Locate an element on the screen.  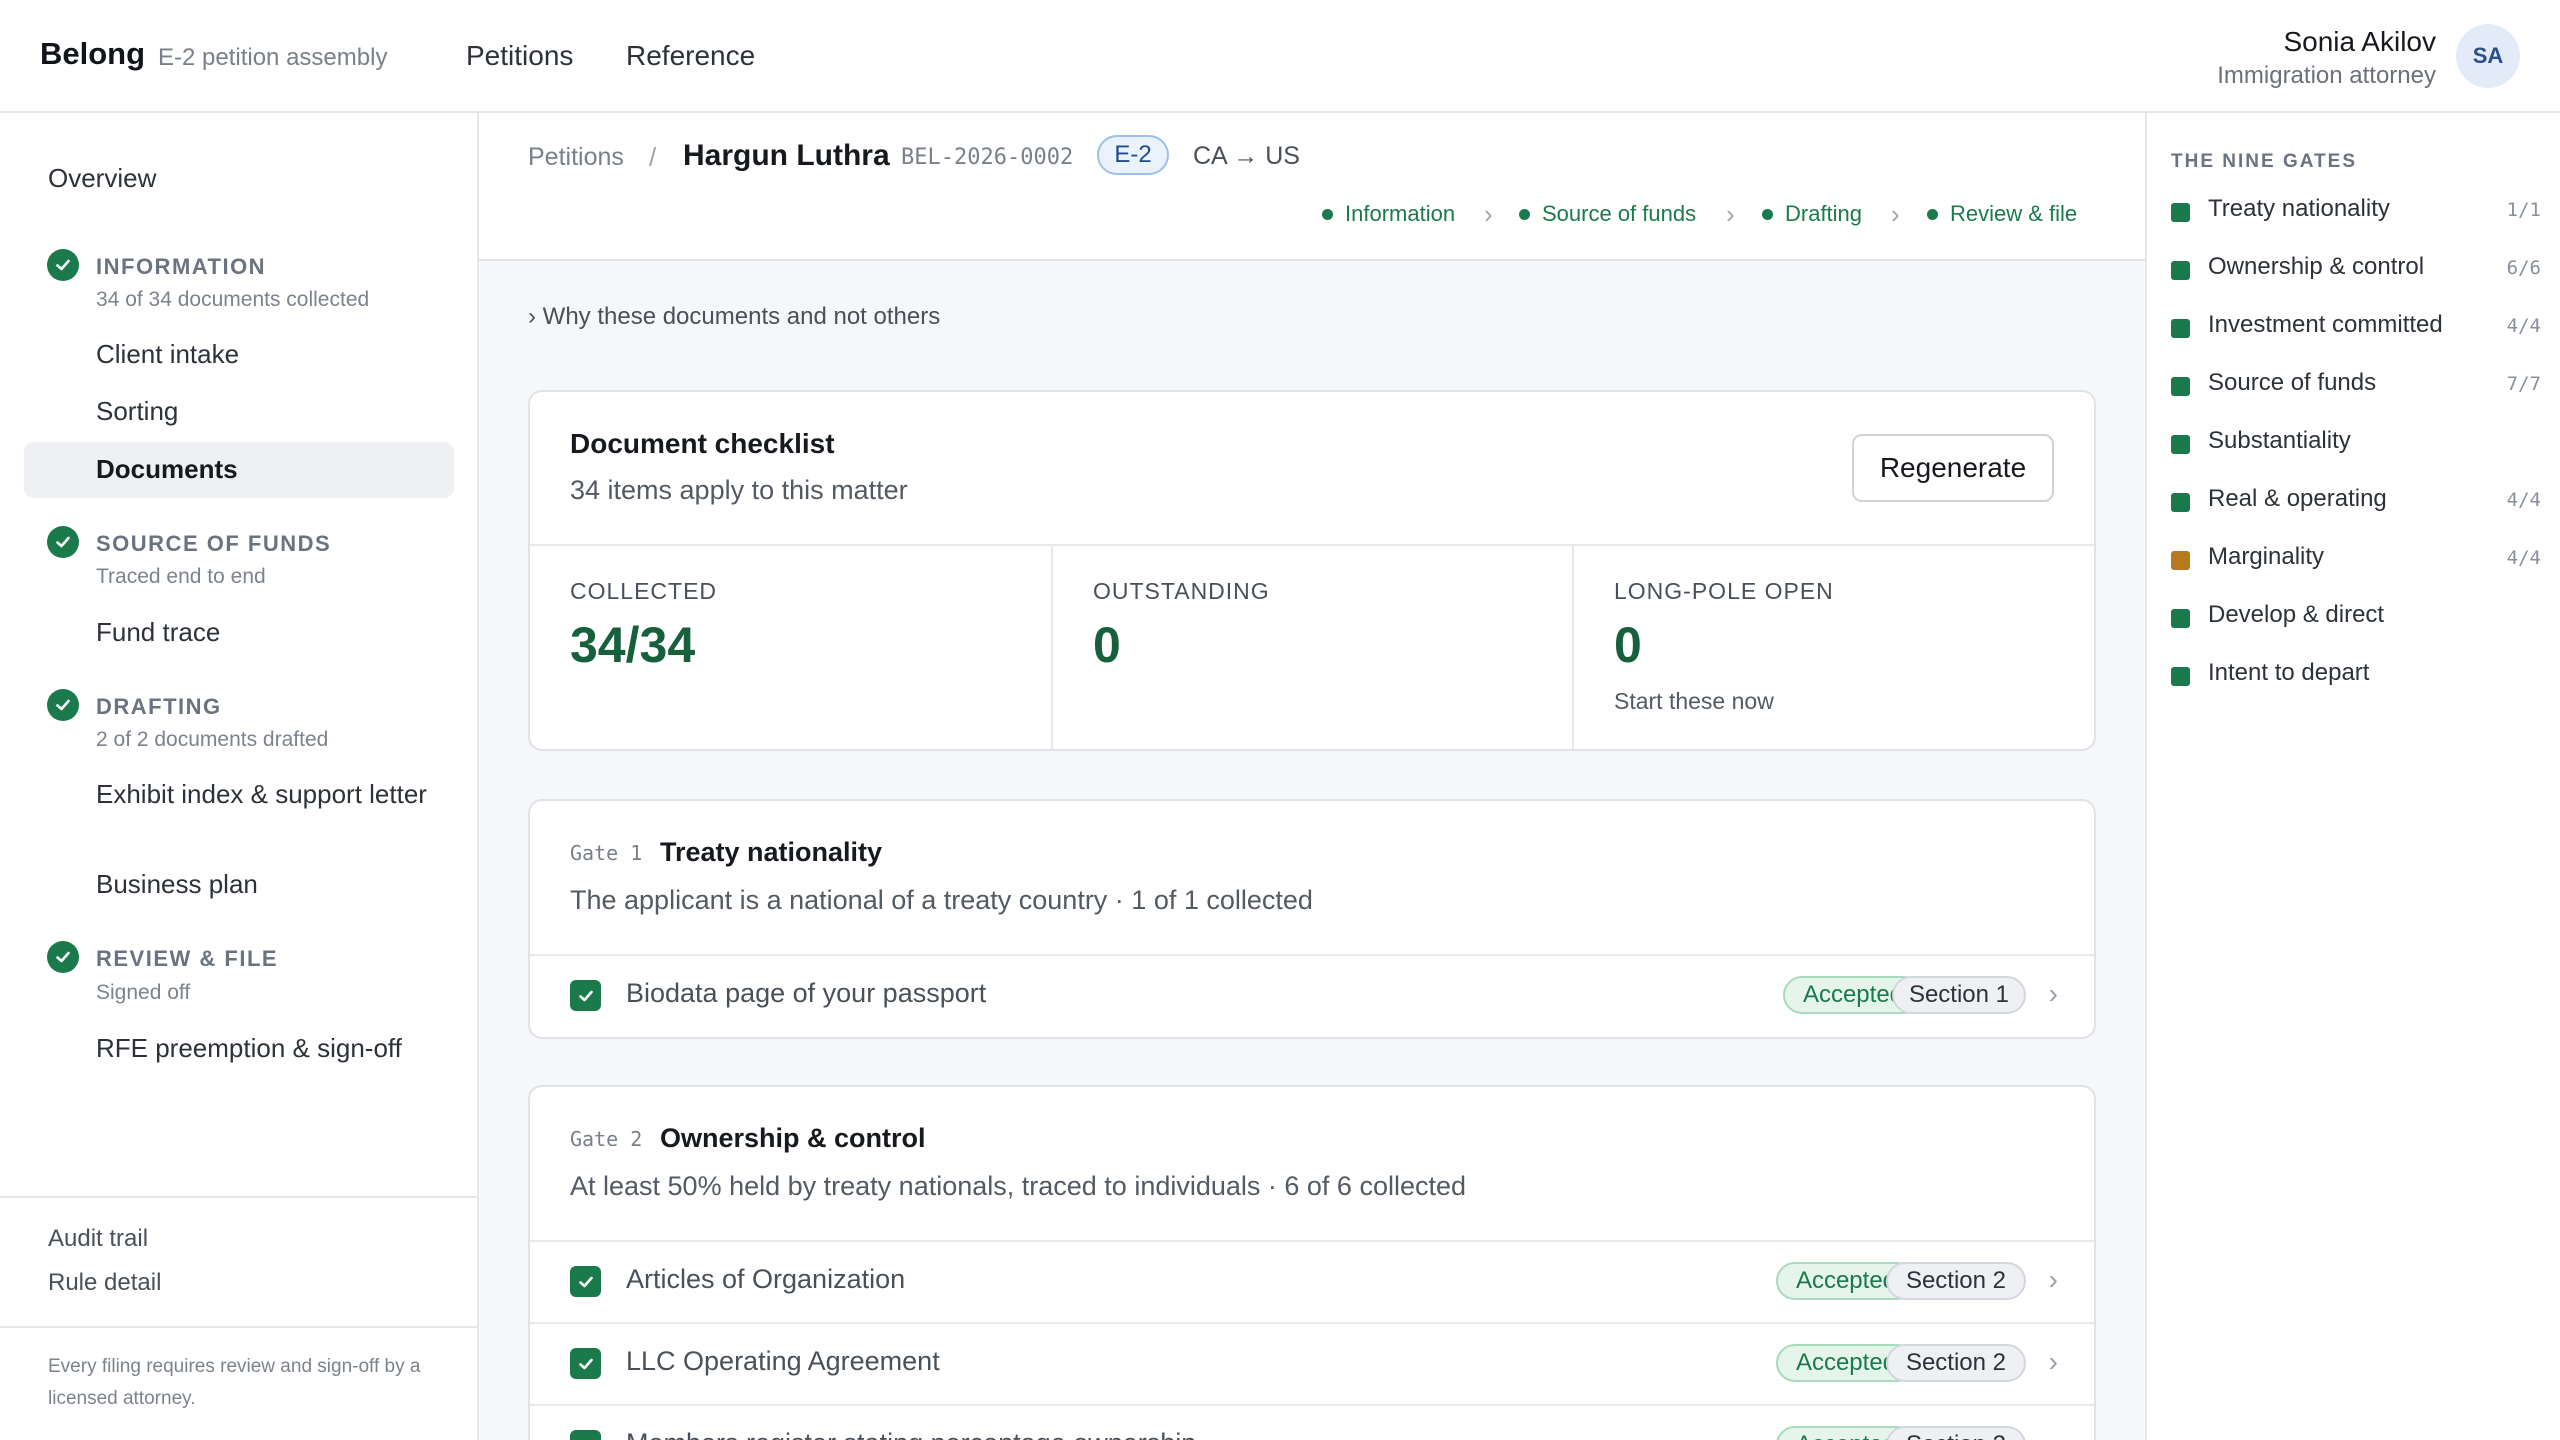
section-badge: Section 2 is located at coordinates (1956, 1281).